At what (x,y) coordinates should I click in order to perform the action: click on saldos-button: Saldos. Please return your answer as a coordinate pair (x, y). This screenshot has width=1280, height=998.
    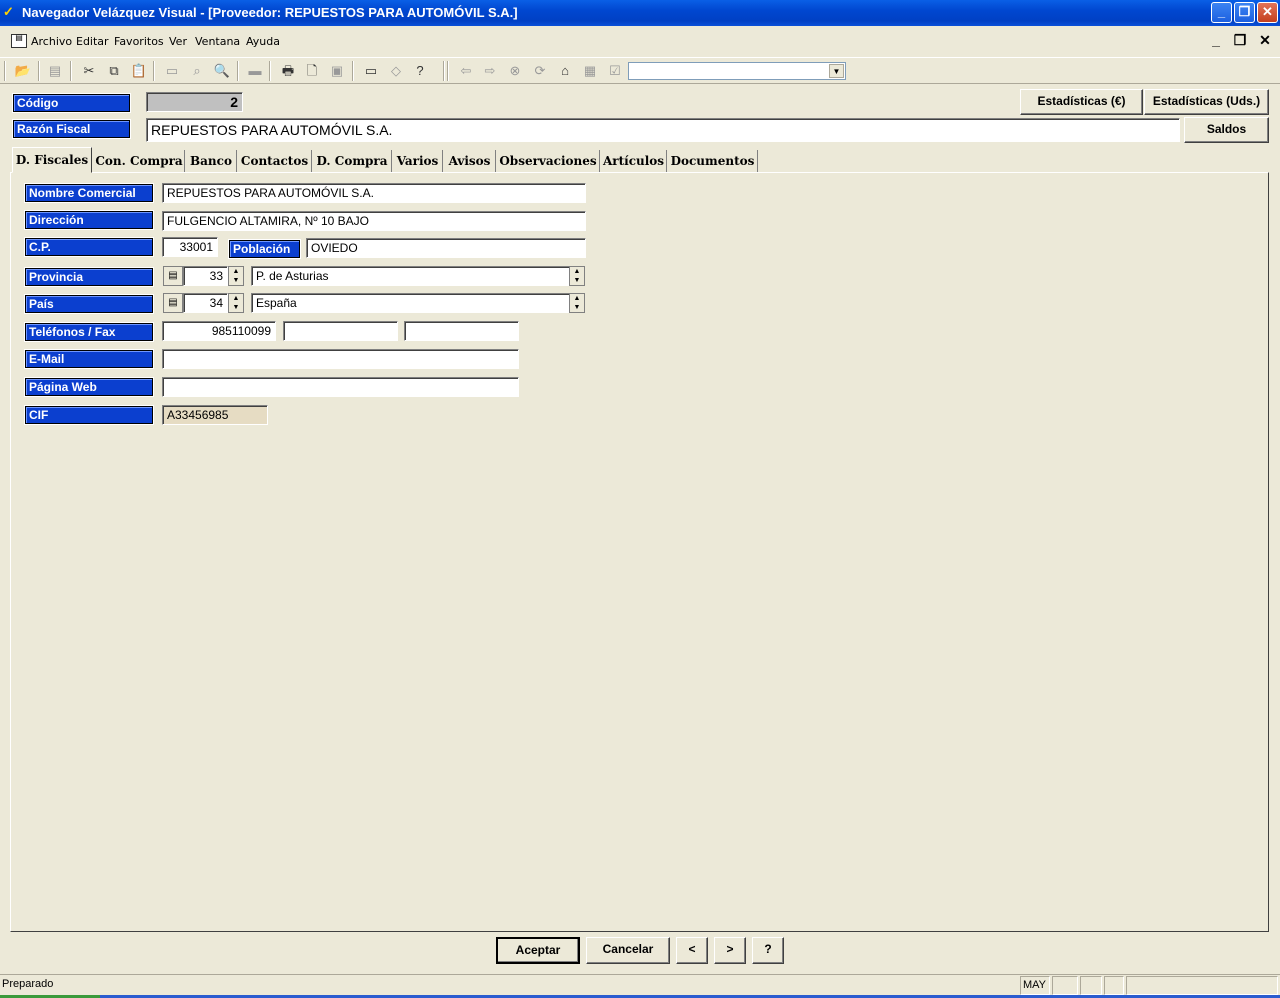
    Looking at the image, I should click on (1226, 130).